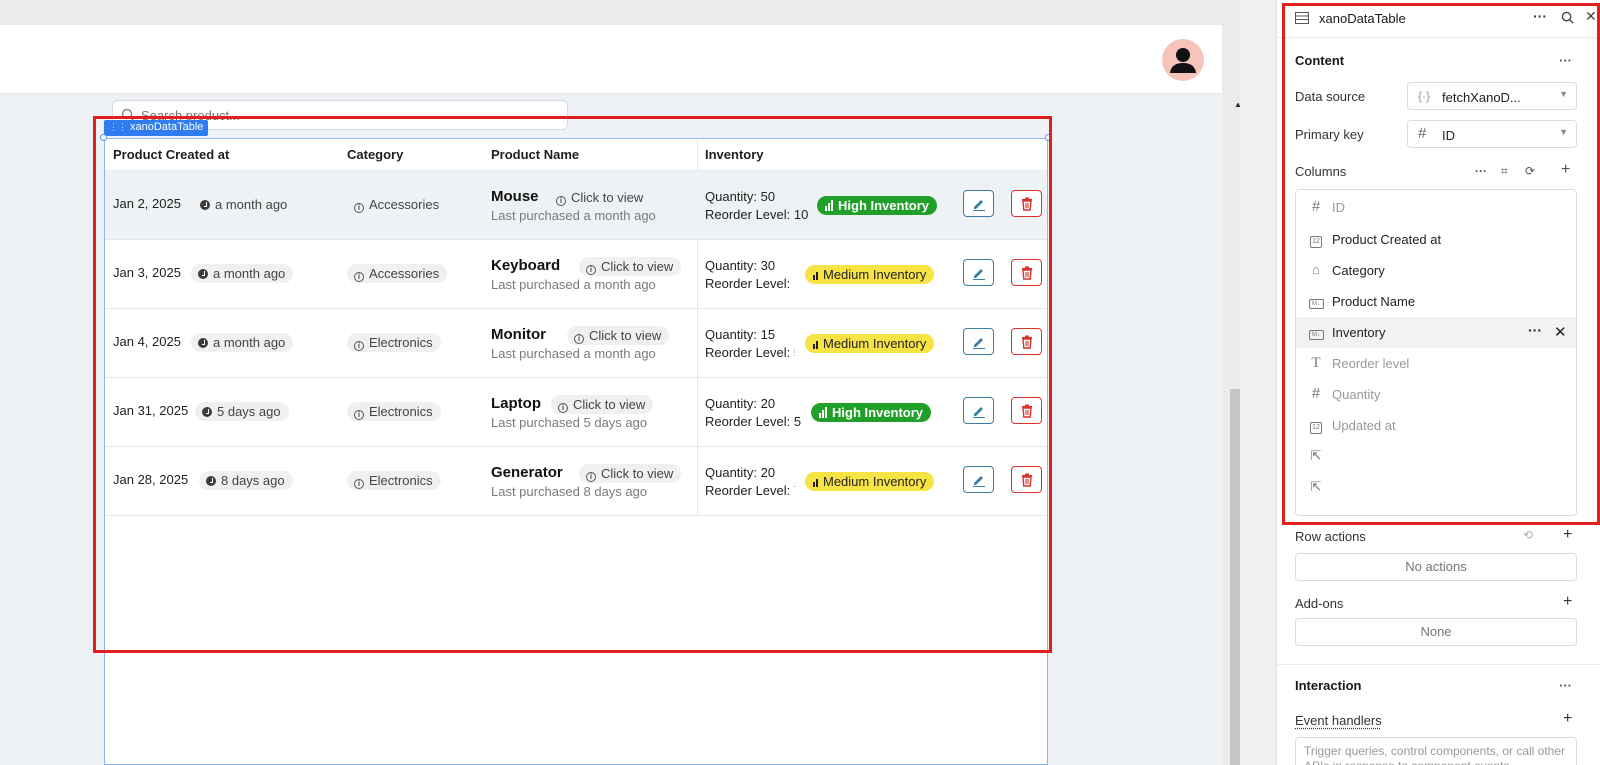 Image resolution: width=1600 pixels, height=765 pixels. I want to click on data-source-select: {·} fetchXanoD... ▼, so click(1492, 96).